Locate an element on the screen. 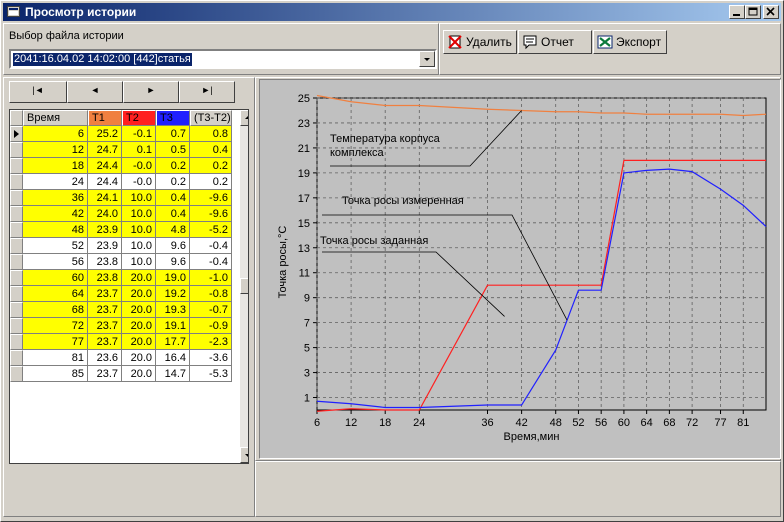  table-cell: 16.4 is located at coordinates (173, 358).